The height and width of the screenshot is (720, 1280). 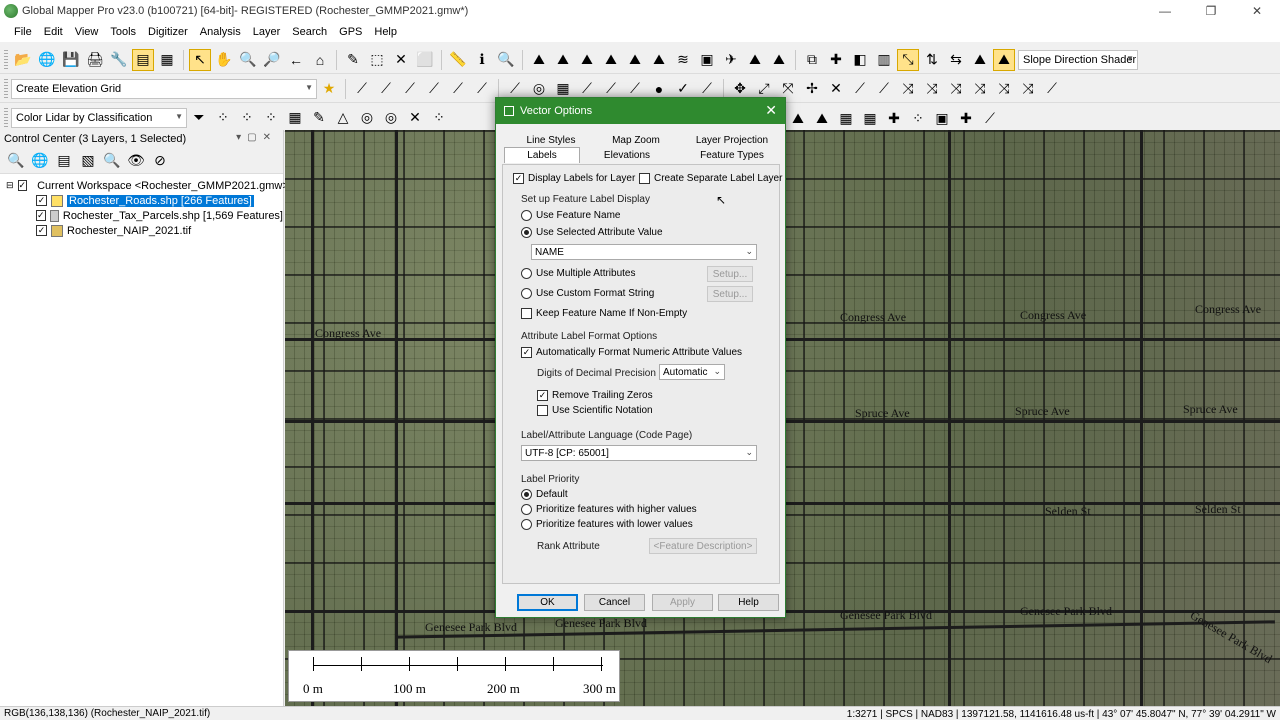 What do you see at coordinates (860, 89) in the screenshot?
I see `vertex-5-icon: ⟋` at bounding box center [860, 89].